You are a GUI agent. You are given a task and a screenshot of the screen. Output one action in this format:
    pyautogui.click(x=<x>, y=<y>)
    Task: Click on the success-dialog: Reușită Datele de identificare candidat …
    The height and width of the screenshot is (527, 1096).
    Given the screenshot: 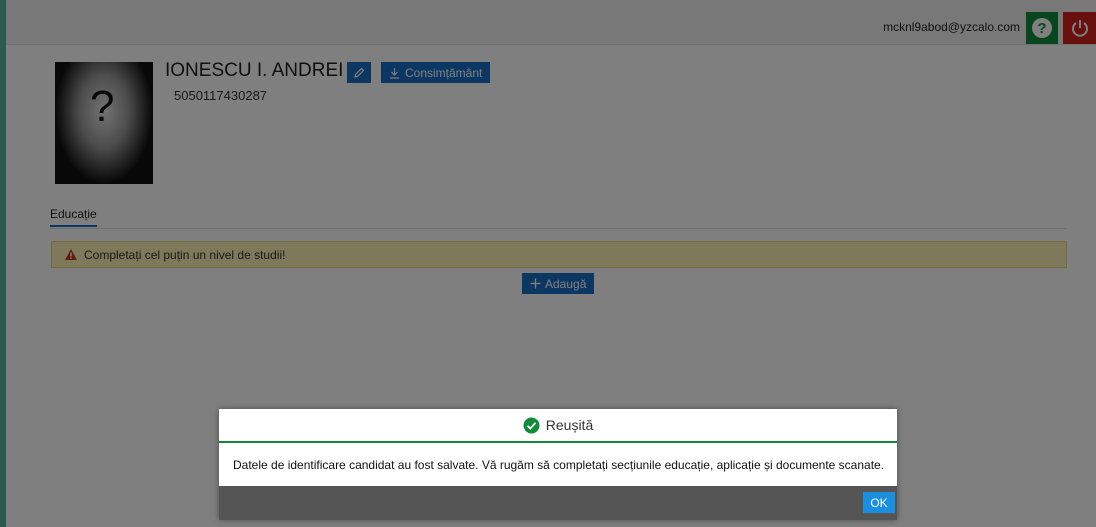 What is the action you would take?
    pyautogui.click(x=558, y=464)
    